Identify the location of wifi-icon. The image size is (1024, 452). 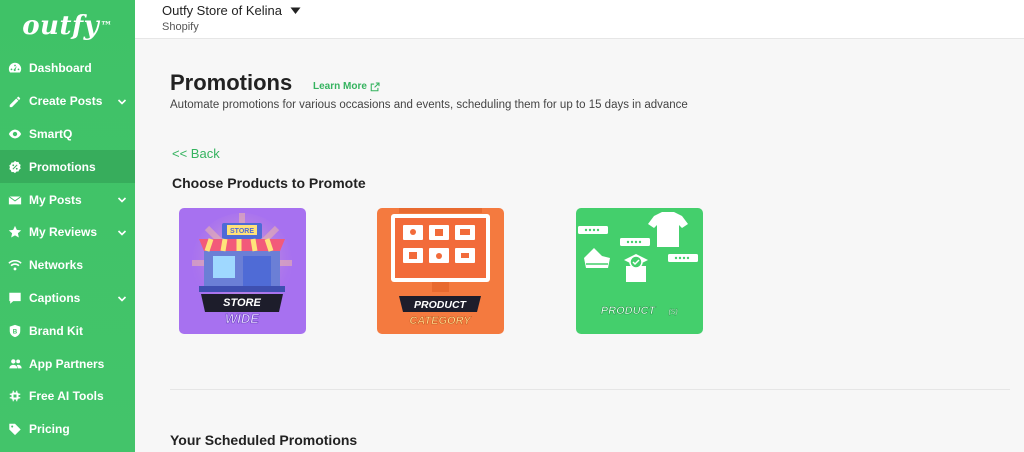
(15, 265).